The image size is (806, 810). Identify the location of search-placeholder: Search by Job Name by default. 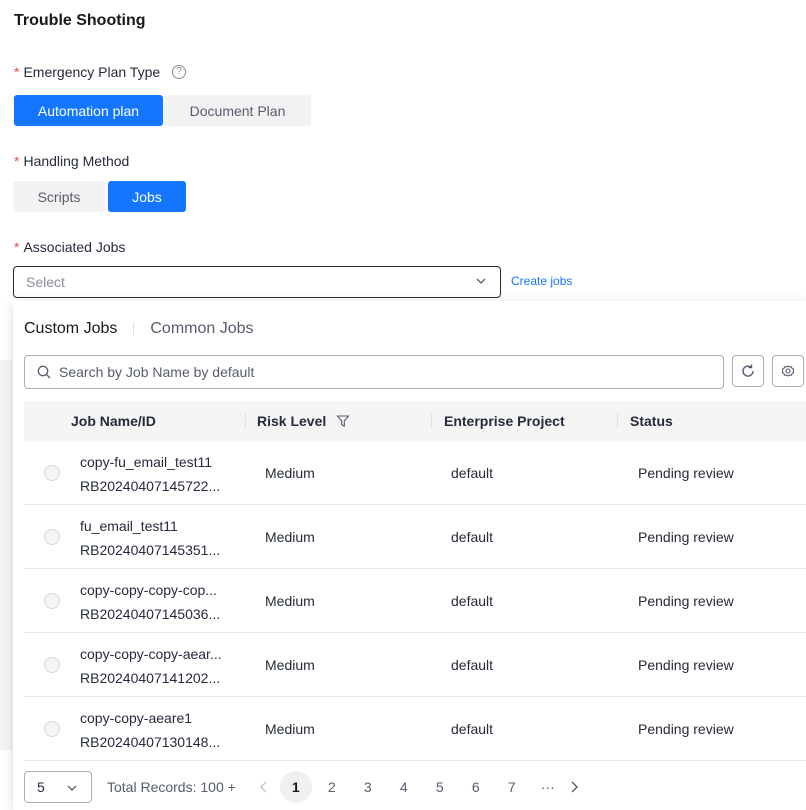
(157, 372).